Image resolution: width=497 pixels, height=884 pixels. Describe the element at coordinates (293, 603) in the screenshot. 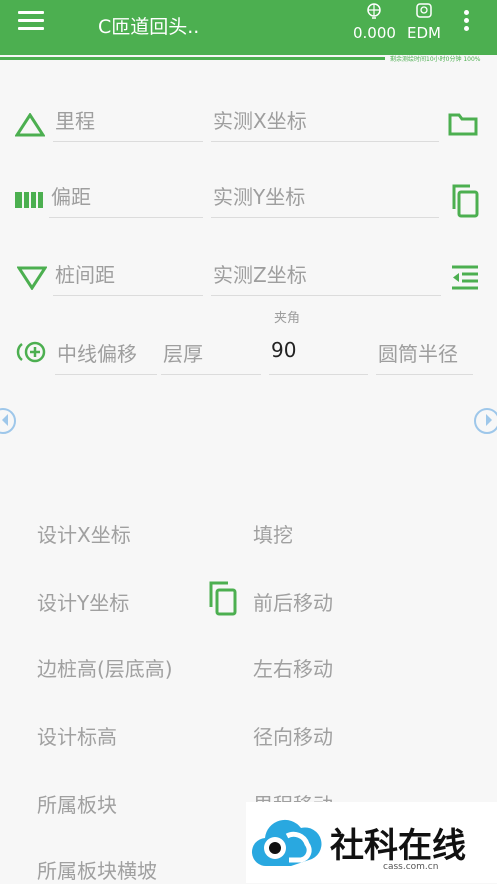

I see `front-back-label: 前后移动` at that location.